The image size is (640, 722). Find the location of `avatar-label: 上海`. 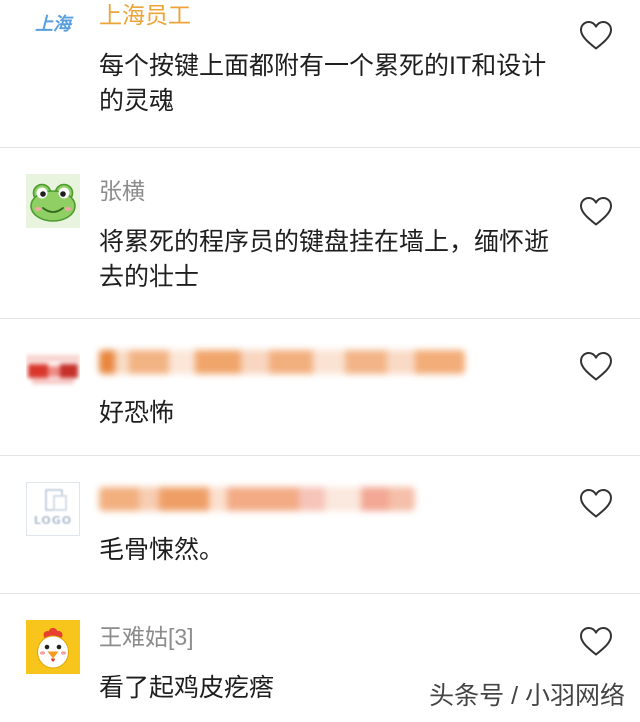

avatar-label: 上海 is located at coordinates (53, 24).